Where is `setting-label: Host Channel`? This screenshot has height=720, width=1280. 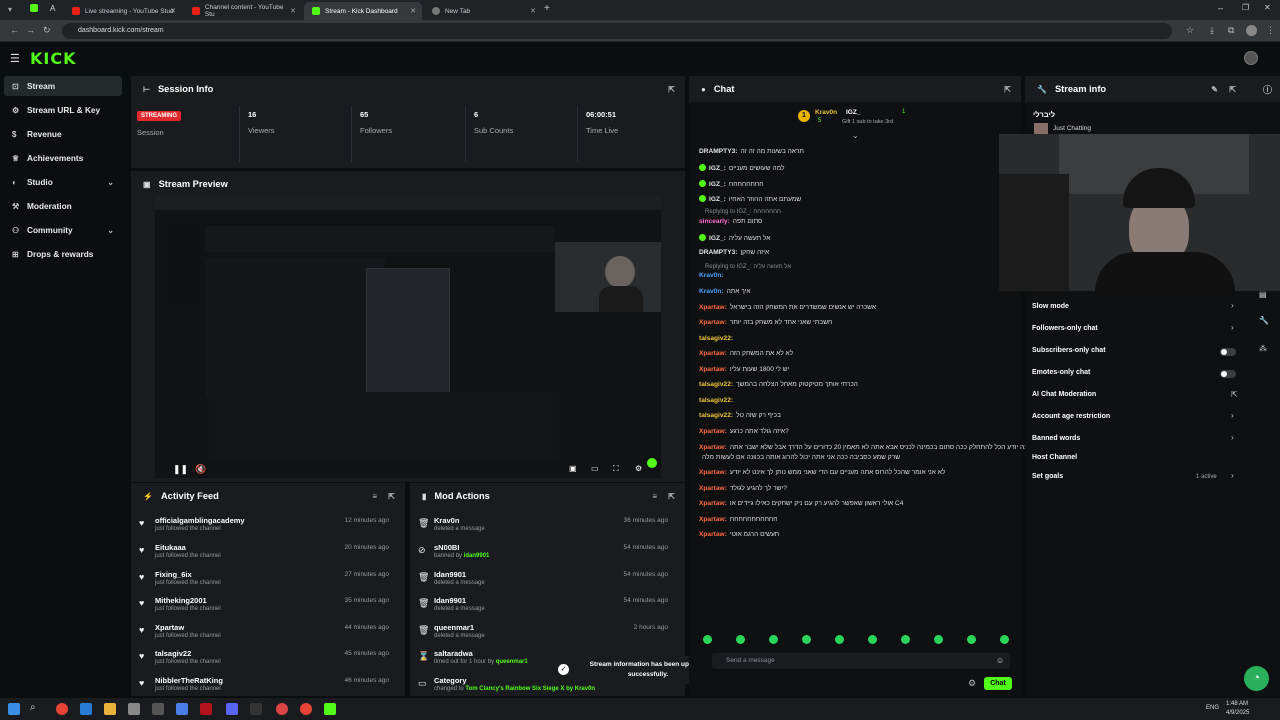
setting-label: Host Channel is located at coordinates (1054, 457).